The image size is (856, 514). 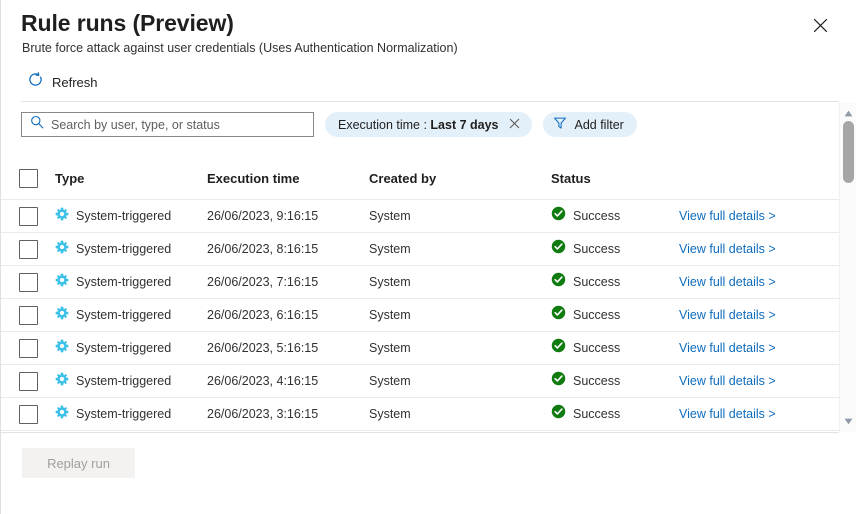 What do you see at coordinates (615, 178) in the screenshot?
I see `column-header-status: Status` at bounding box center [615, 178].